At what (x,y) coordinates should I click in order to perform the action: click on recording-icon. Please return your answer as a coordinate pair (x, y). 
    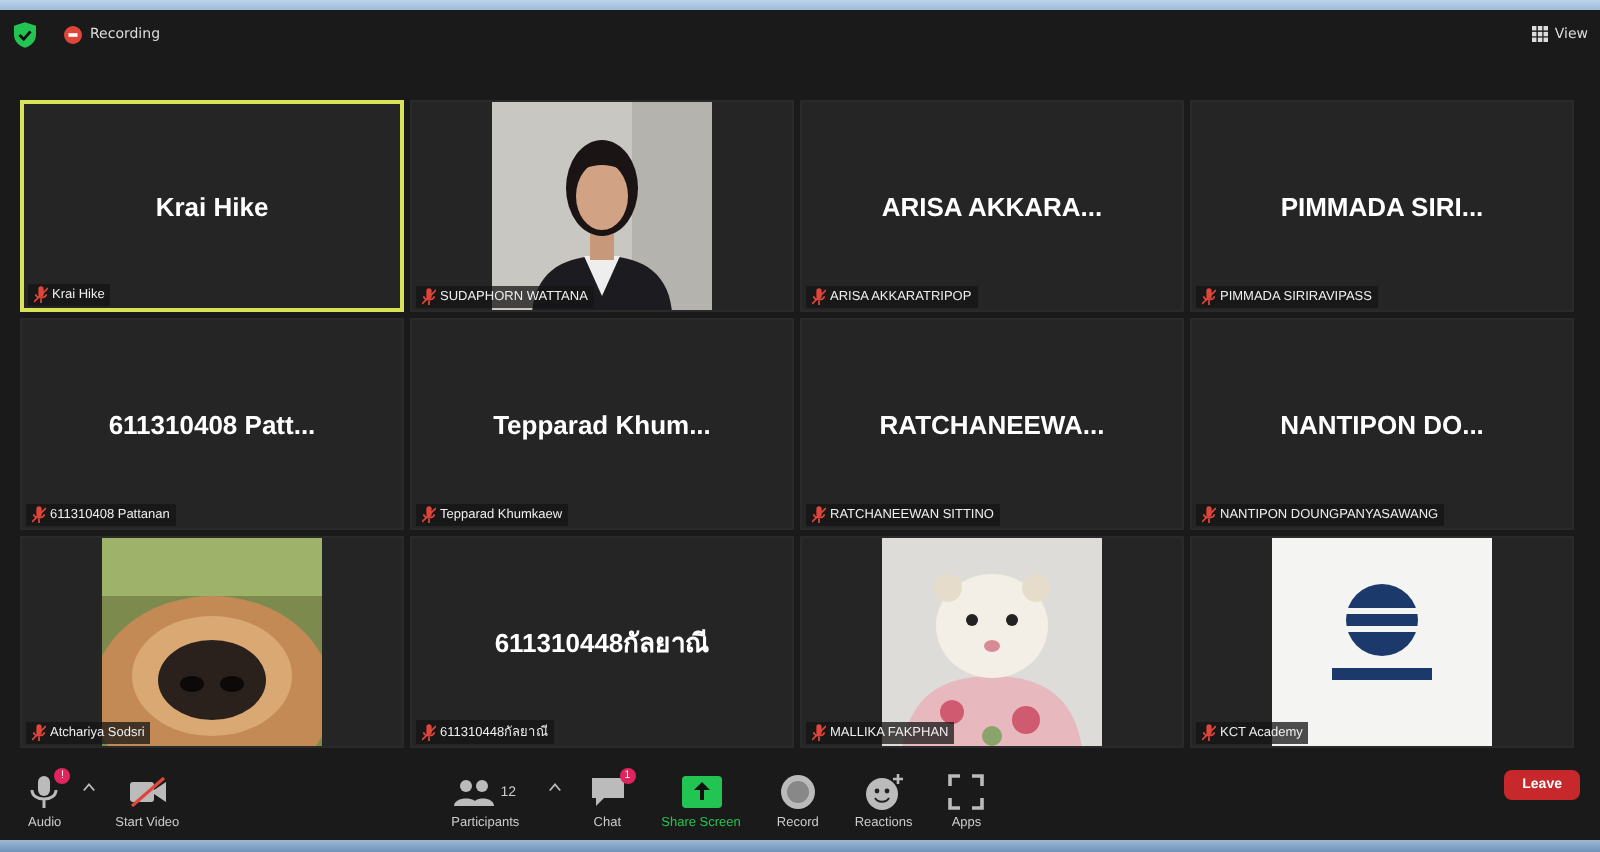
    Looking at the image, I should click on (73, 34).